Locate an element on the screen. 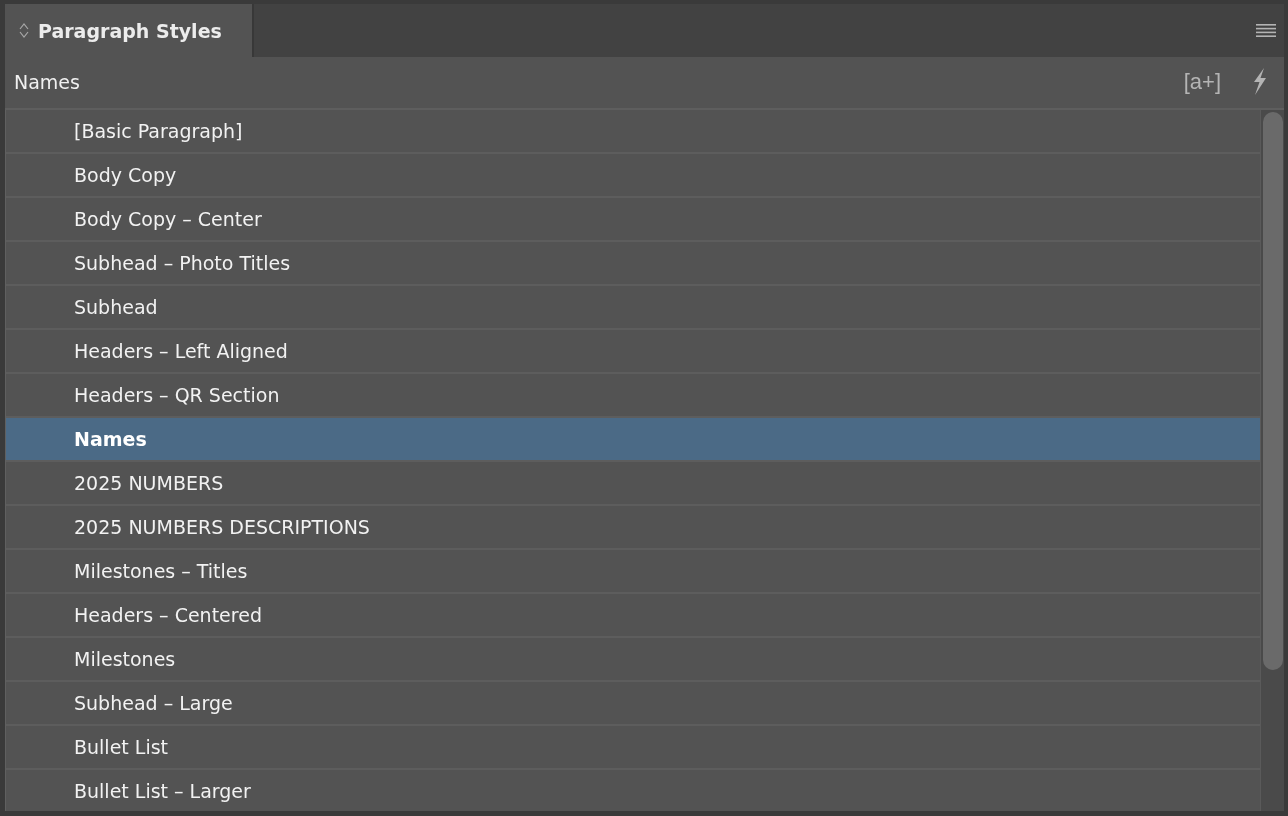 Image resolution: width=1288 pixels, height=816 pixels. scrollbar-track is located at coordinates (1272, 460).